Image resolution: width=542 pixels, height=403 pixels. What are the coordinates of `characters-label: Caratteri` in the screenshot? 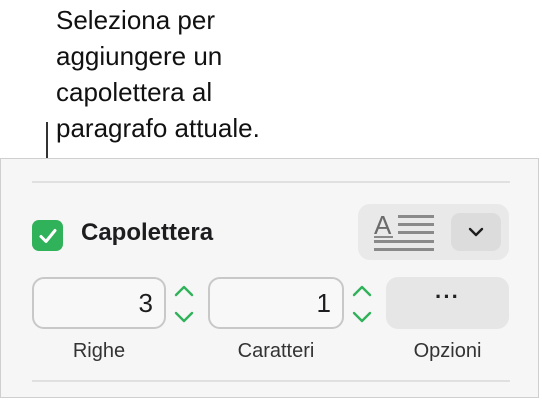 It's located at (276, 351).